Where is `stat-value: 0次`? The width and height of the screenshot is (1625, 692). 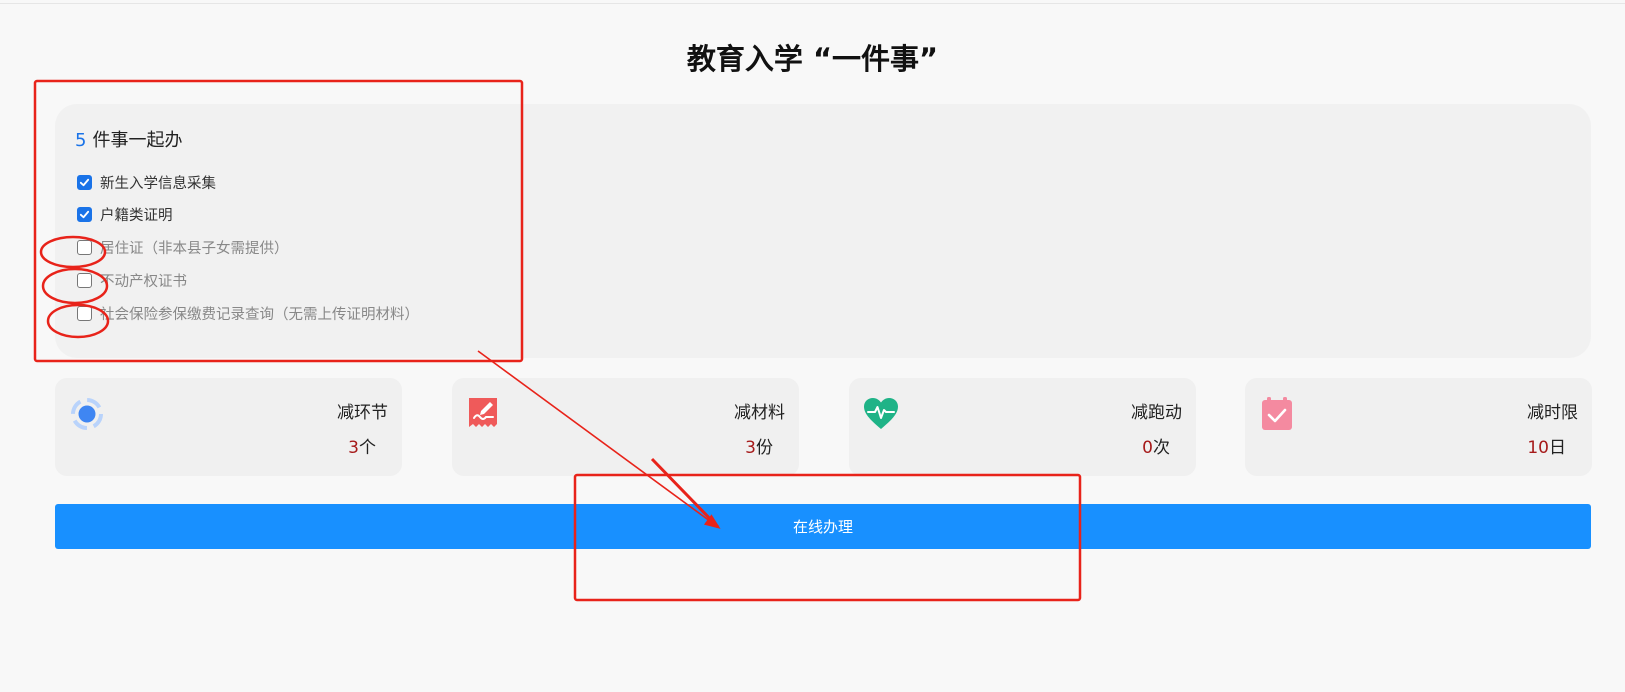
stat-value: 0次 is located at coordinates (1156, 445).